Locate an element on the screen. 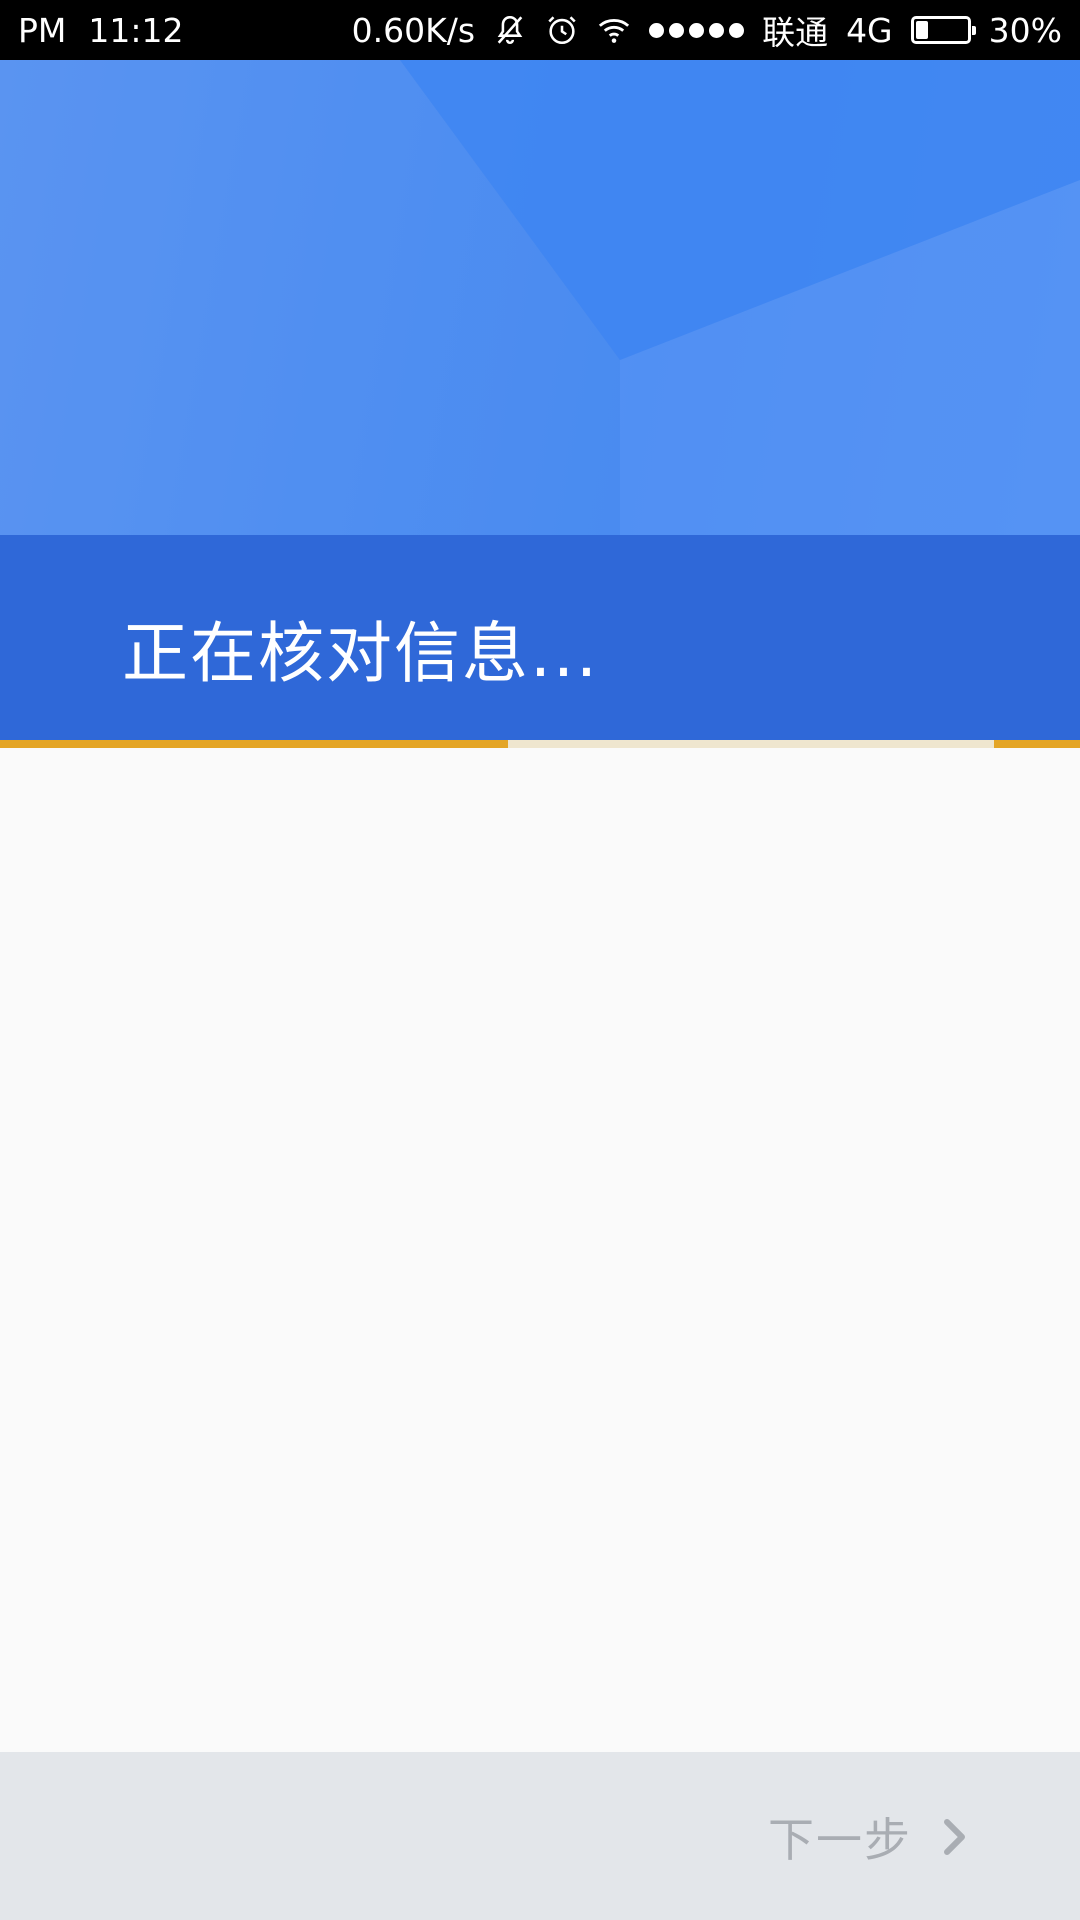  status-period: PM is located at coordinates (42, 30).